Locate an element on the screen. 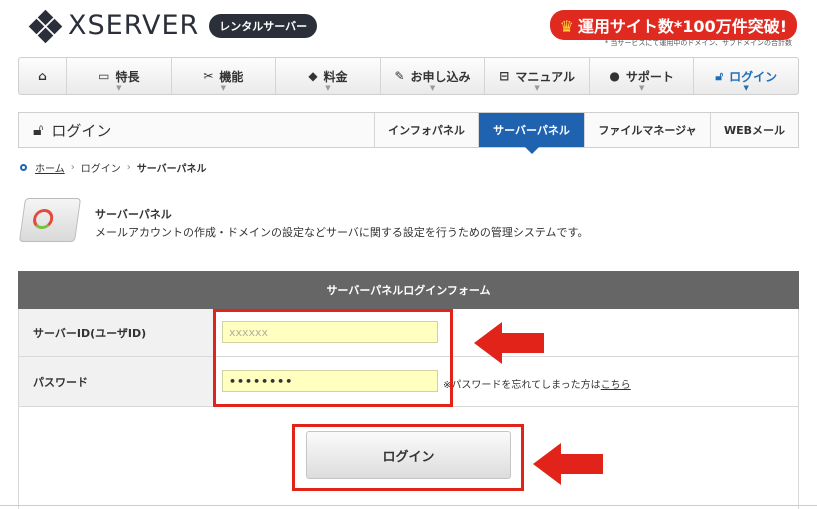 The width and height of the screenshot is (817, 509). forgot-link: こちら is located at coordinates (616, 385).